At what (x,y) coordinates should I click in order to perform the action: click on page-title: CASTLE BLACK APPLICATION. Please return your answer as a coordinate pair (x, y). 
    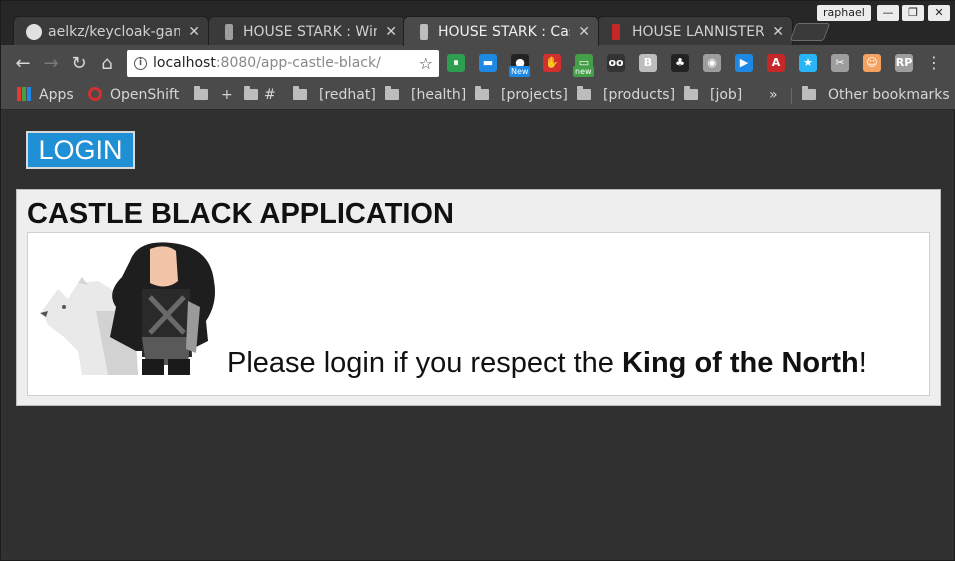
    Looking at the image, I should click on (240, 214).